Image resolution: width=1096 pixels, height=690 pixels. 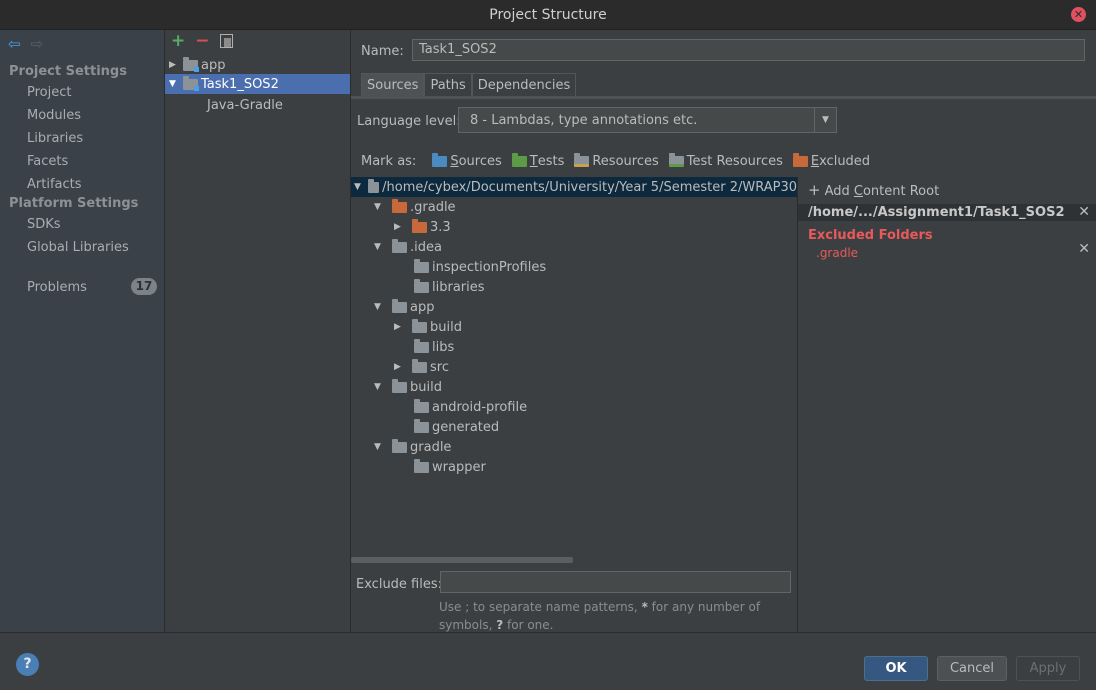 What do you see at coordinates (213, 65) in the screenshot?
I see `module-label: app` at bounding box center [213, 65].